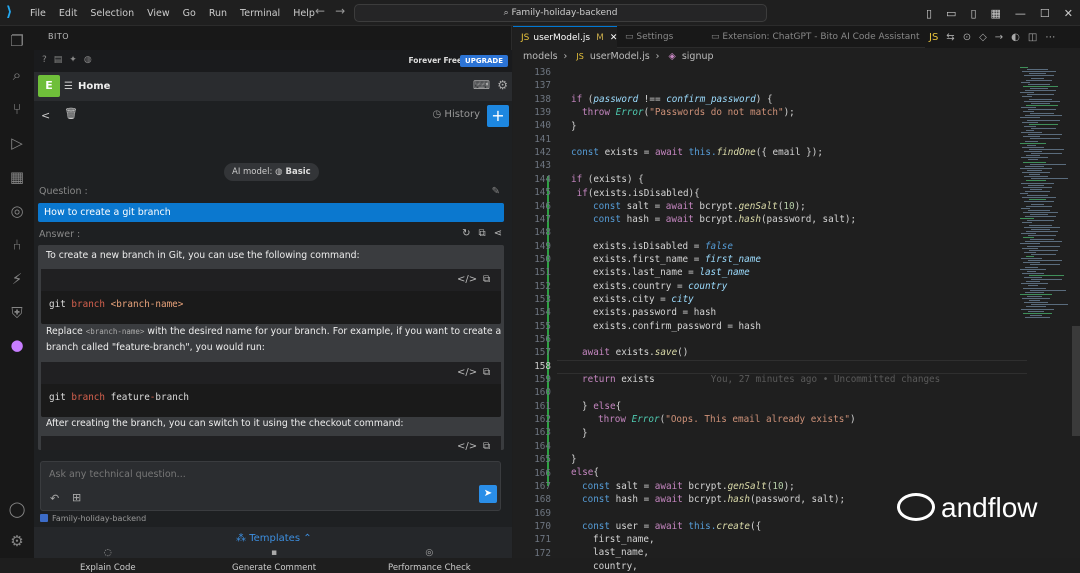 Image resolution: width=1080 pixels, height=573 pixels. Describe the element at coordinates (93, 518) in the screenshot. I see `workspace-label: Family-holiday-backend` at that location.